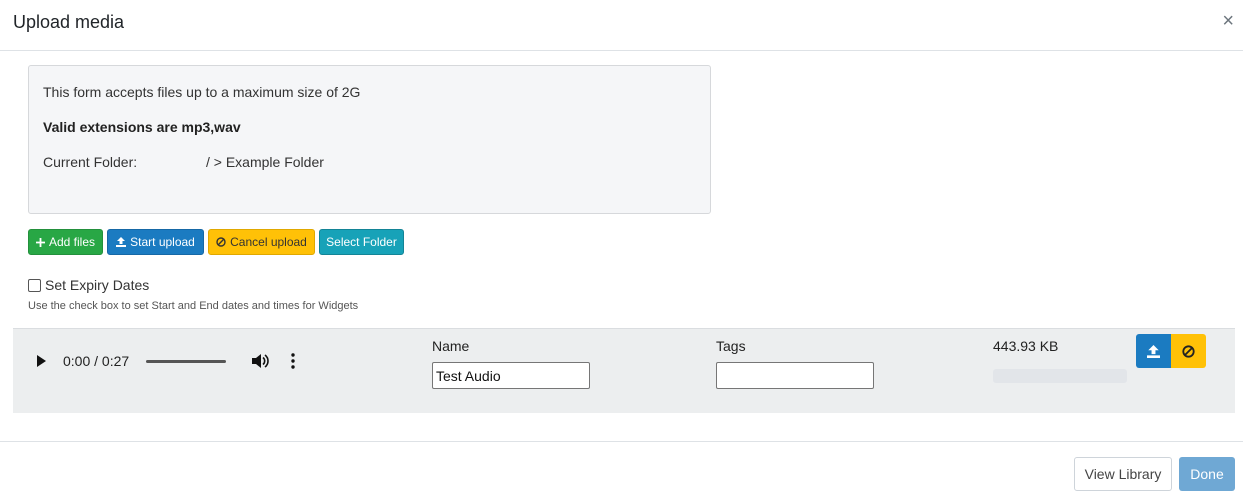  Describe the element at coordinates (72, 242) in the screenshot. I see `add-files-label: Add files` at that location.